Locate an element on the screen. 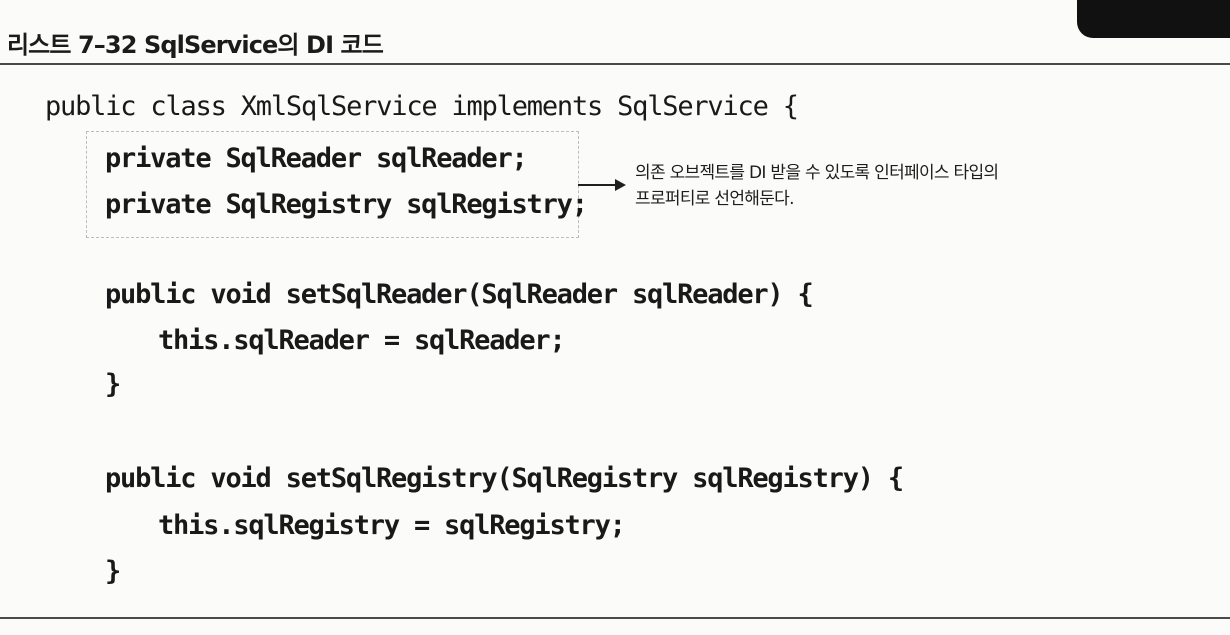 Image resolution: width=1230 pixels, height=635 pixels. right-arrow-icon is located at coordinates (602, 185).